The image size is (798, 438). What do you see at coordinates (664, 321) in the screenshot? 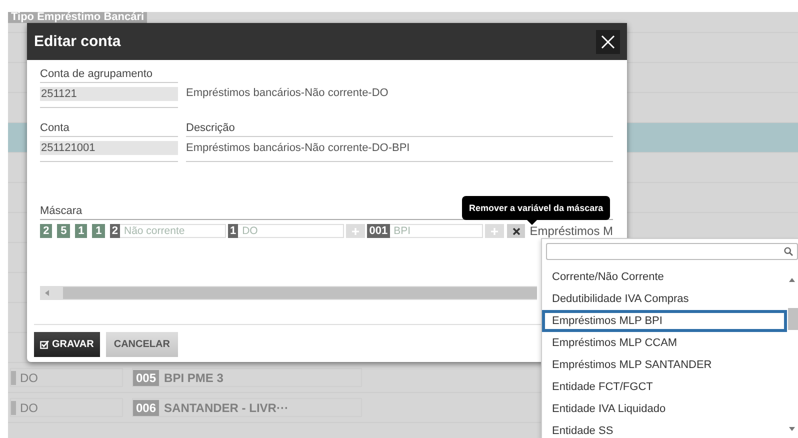
I see `dropdown-option: Empréstimos MLP BPI` at bounding box center [664, 321].